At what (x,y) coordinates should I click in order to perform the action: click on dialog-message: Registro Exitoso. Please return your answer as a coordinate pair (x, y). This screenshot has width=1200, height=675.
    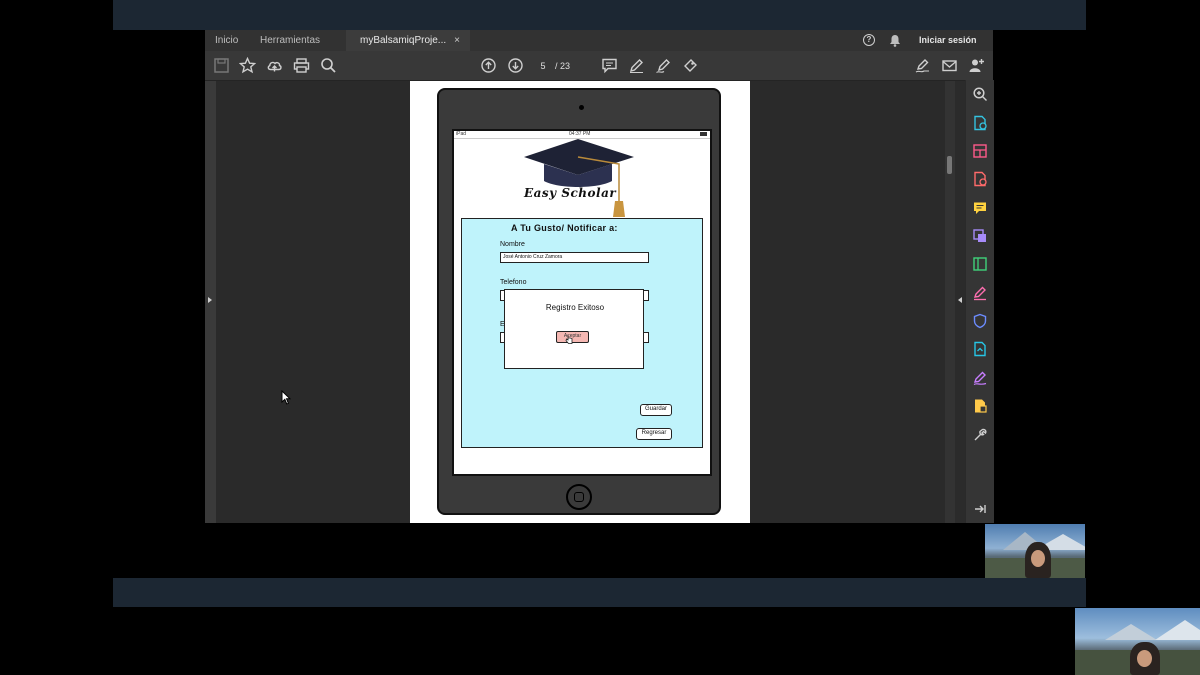
    Looking at the image, I should click on (575, 307).